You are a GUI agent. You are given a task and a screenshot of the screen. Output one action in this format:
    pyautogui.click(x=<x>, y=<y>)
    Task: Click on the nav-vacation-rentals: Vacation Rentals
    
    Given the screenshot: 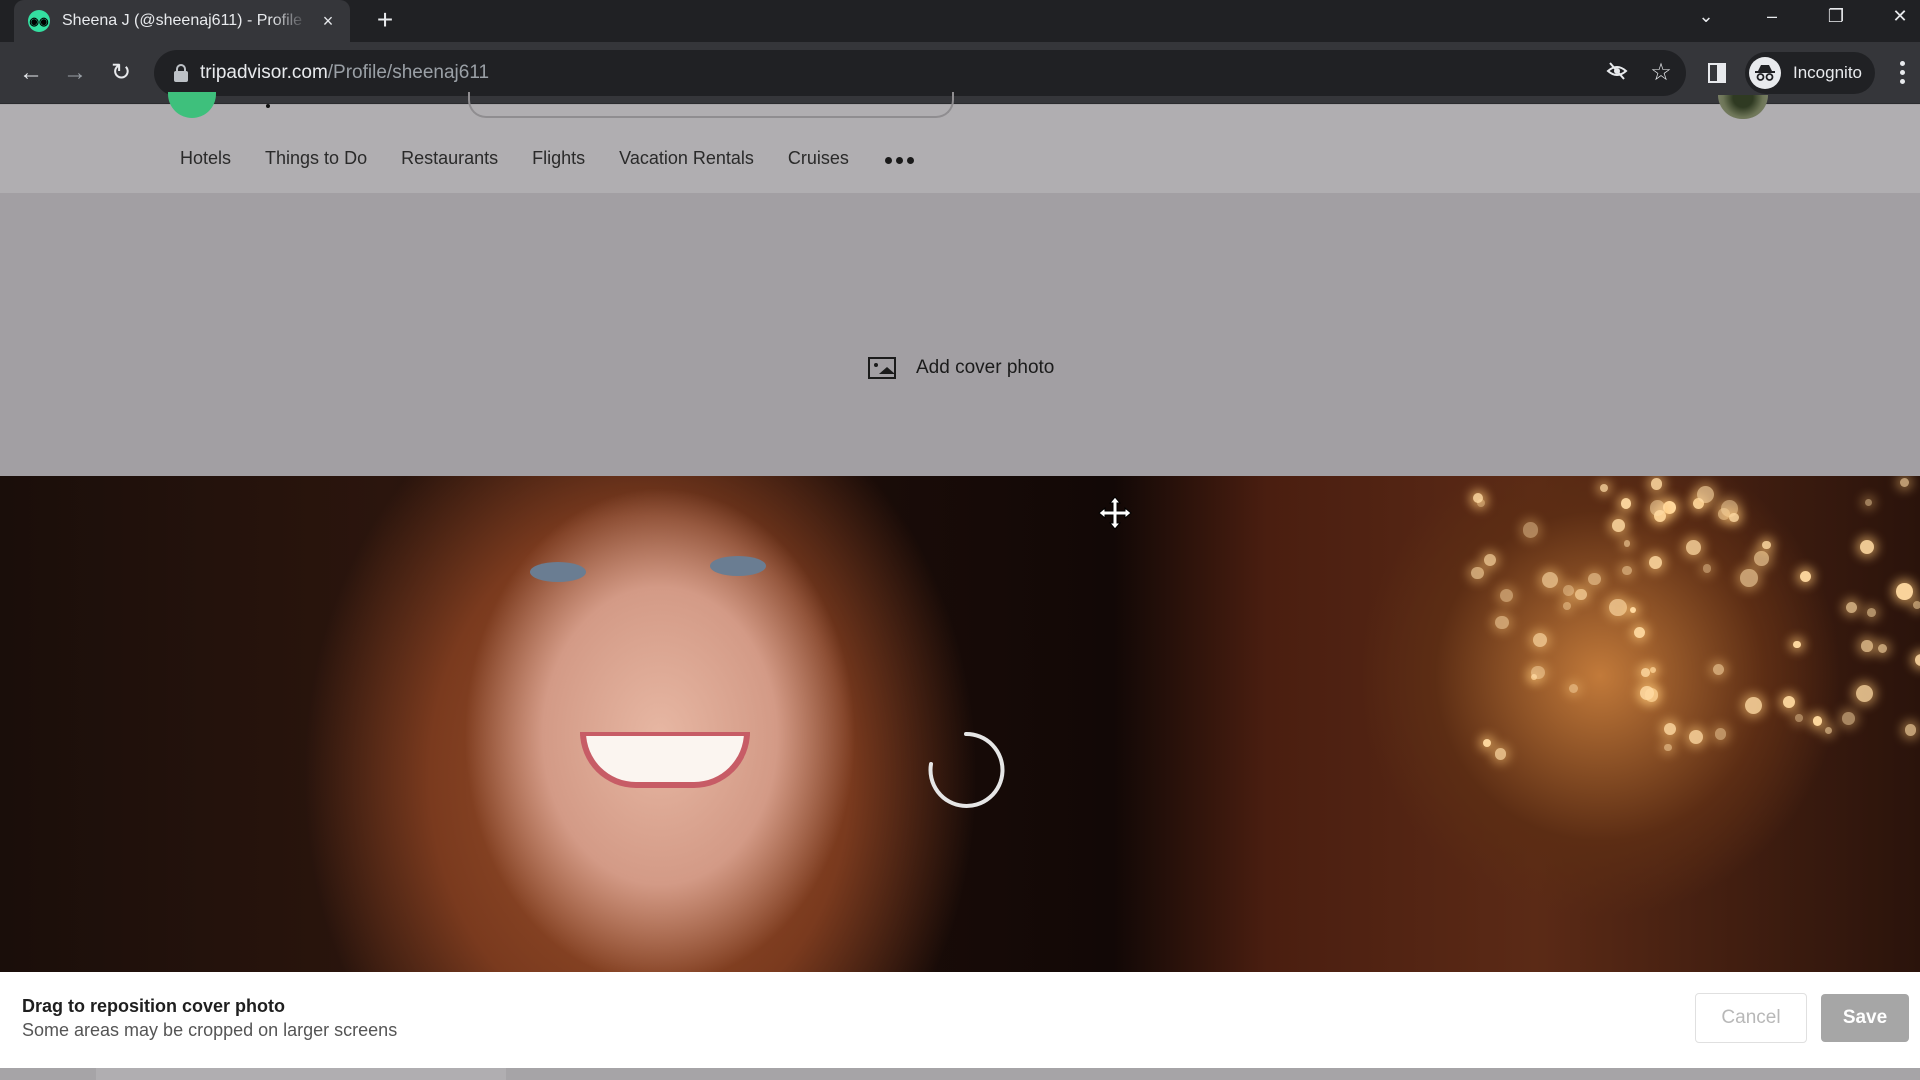 What is the action you would take?
    pyautogui.click(x=686, y=158)
    